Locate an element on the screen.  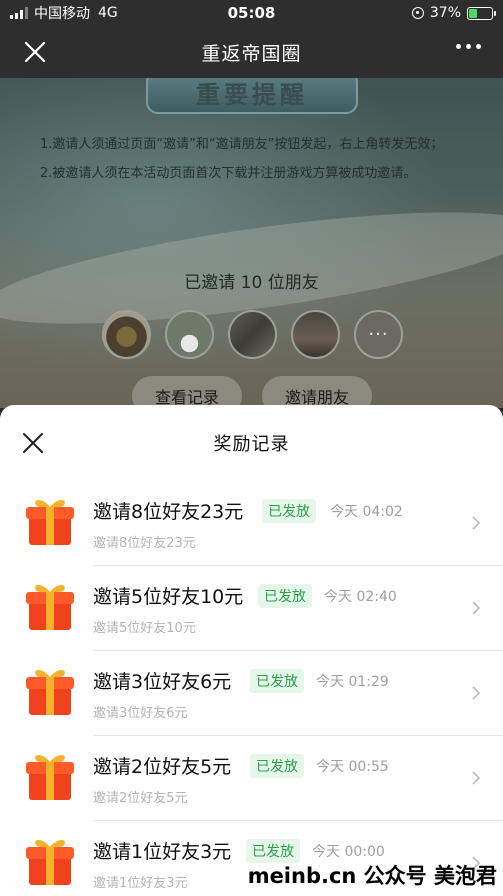
invited-count-text: 已邀请 10 位朋友 is located at coordinates (251, 283).